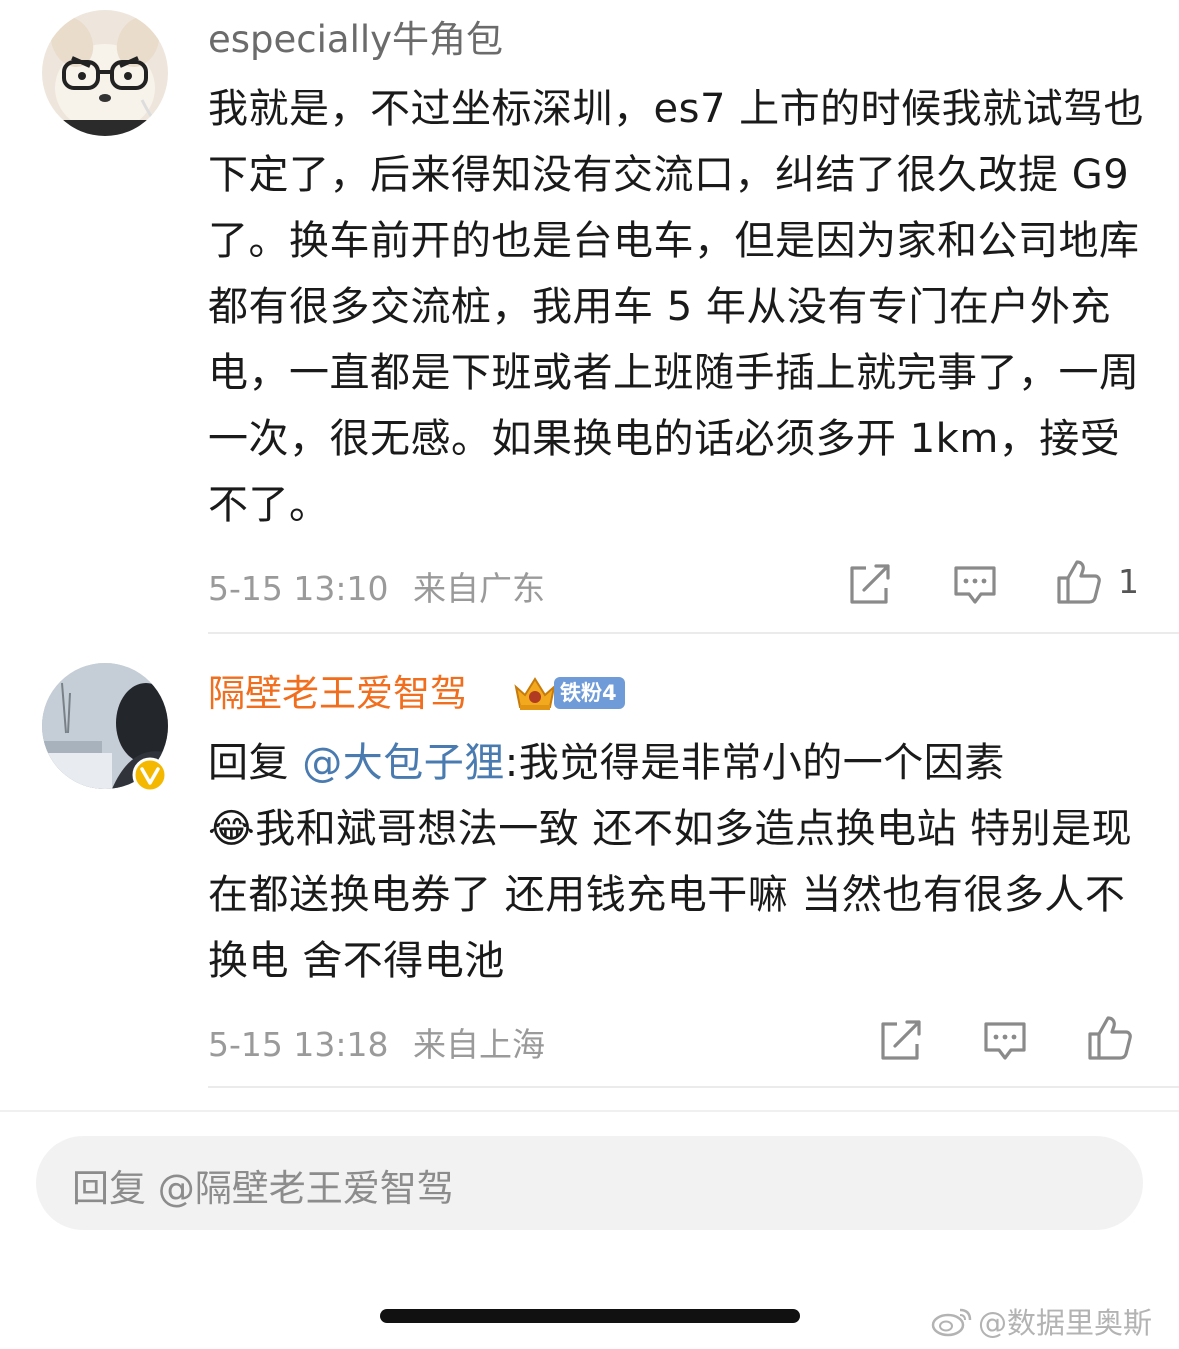  I want to click on watermark-text: @数据里奥斯, so click(1065, 1323).